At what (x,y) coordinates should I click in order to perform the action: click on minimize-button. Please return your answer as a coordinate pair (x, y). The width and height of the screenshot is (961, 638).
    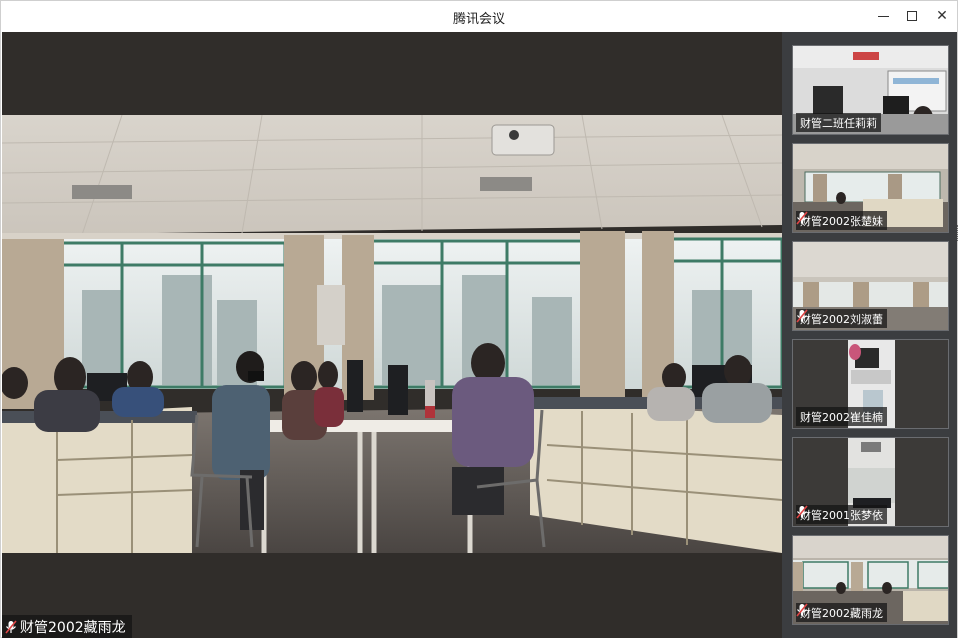
    Looking at the image, I should click on (883, 16).